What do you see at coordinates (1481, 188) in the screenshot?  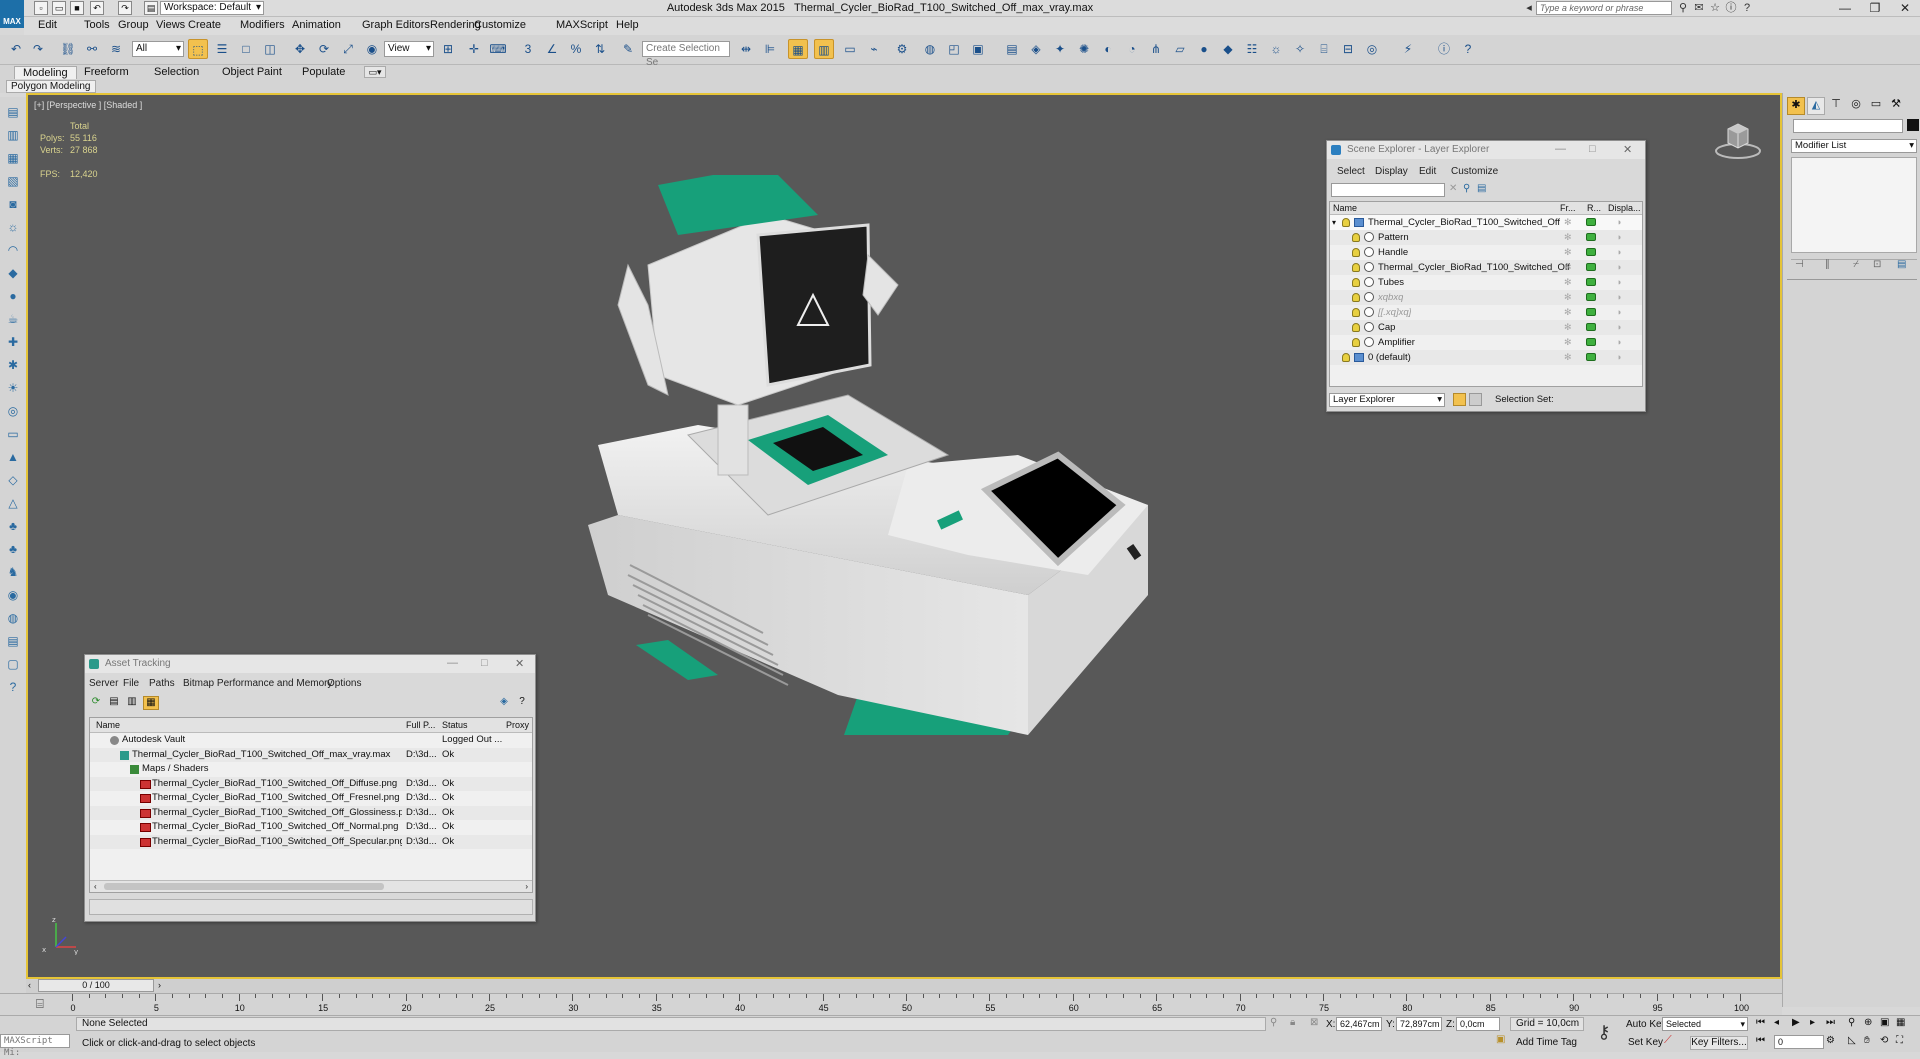 I see `find-icon: ▤` at bounding box center [1481, 188].